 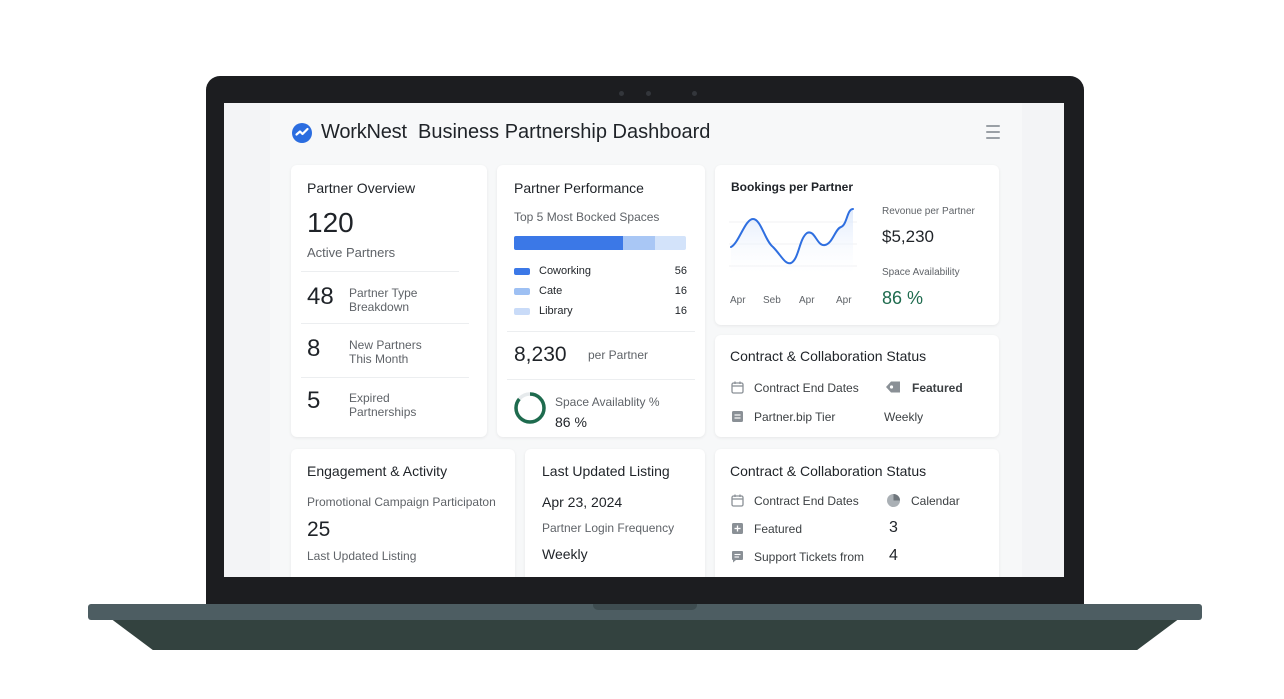 I want to click on stacked-bar-segment-library, so click(x=670, y=243).